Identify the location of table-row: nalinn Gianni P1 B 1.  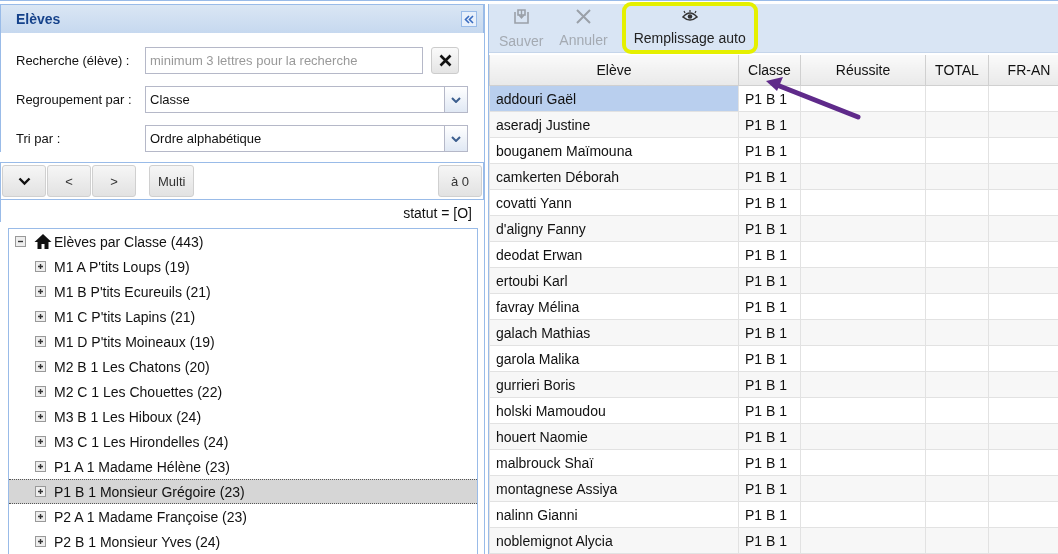
(773, 514).